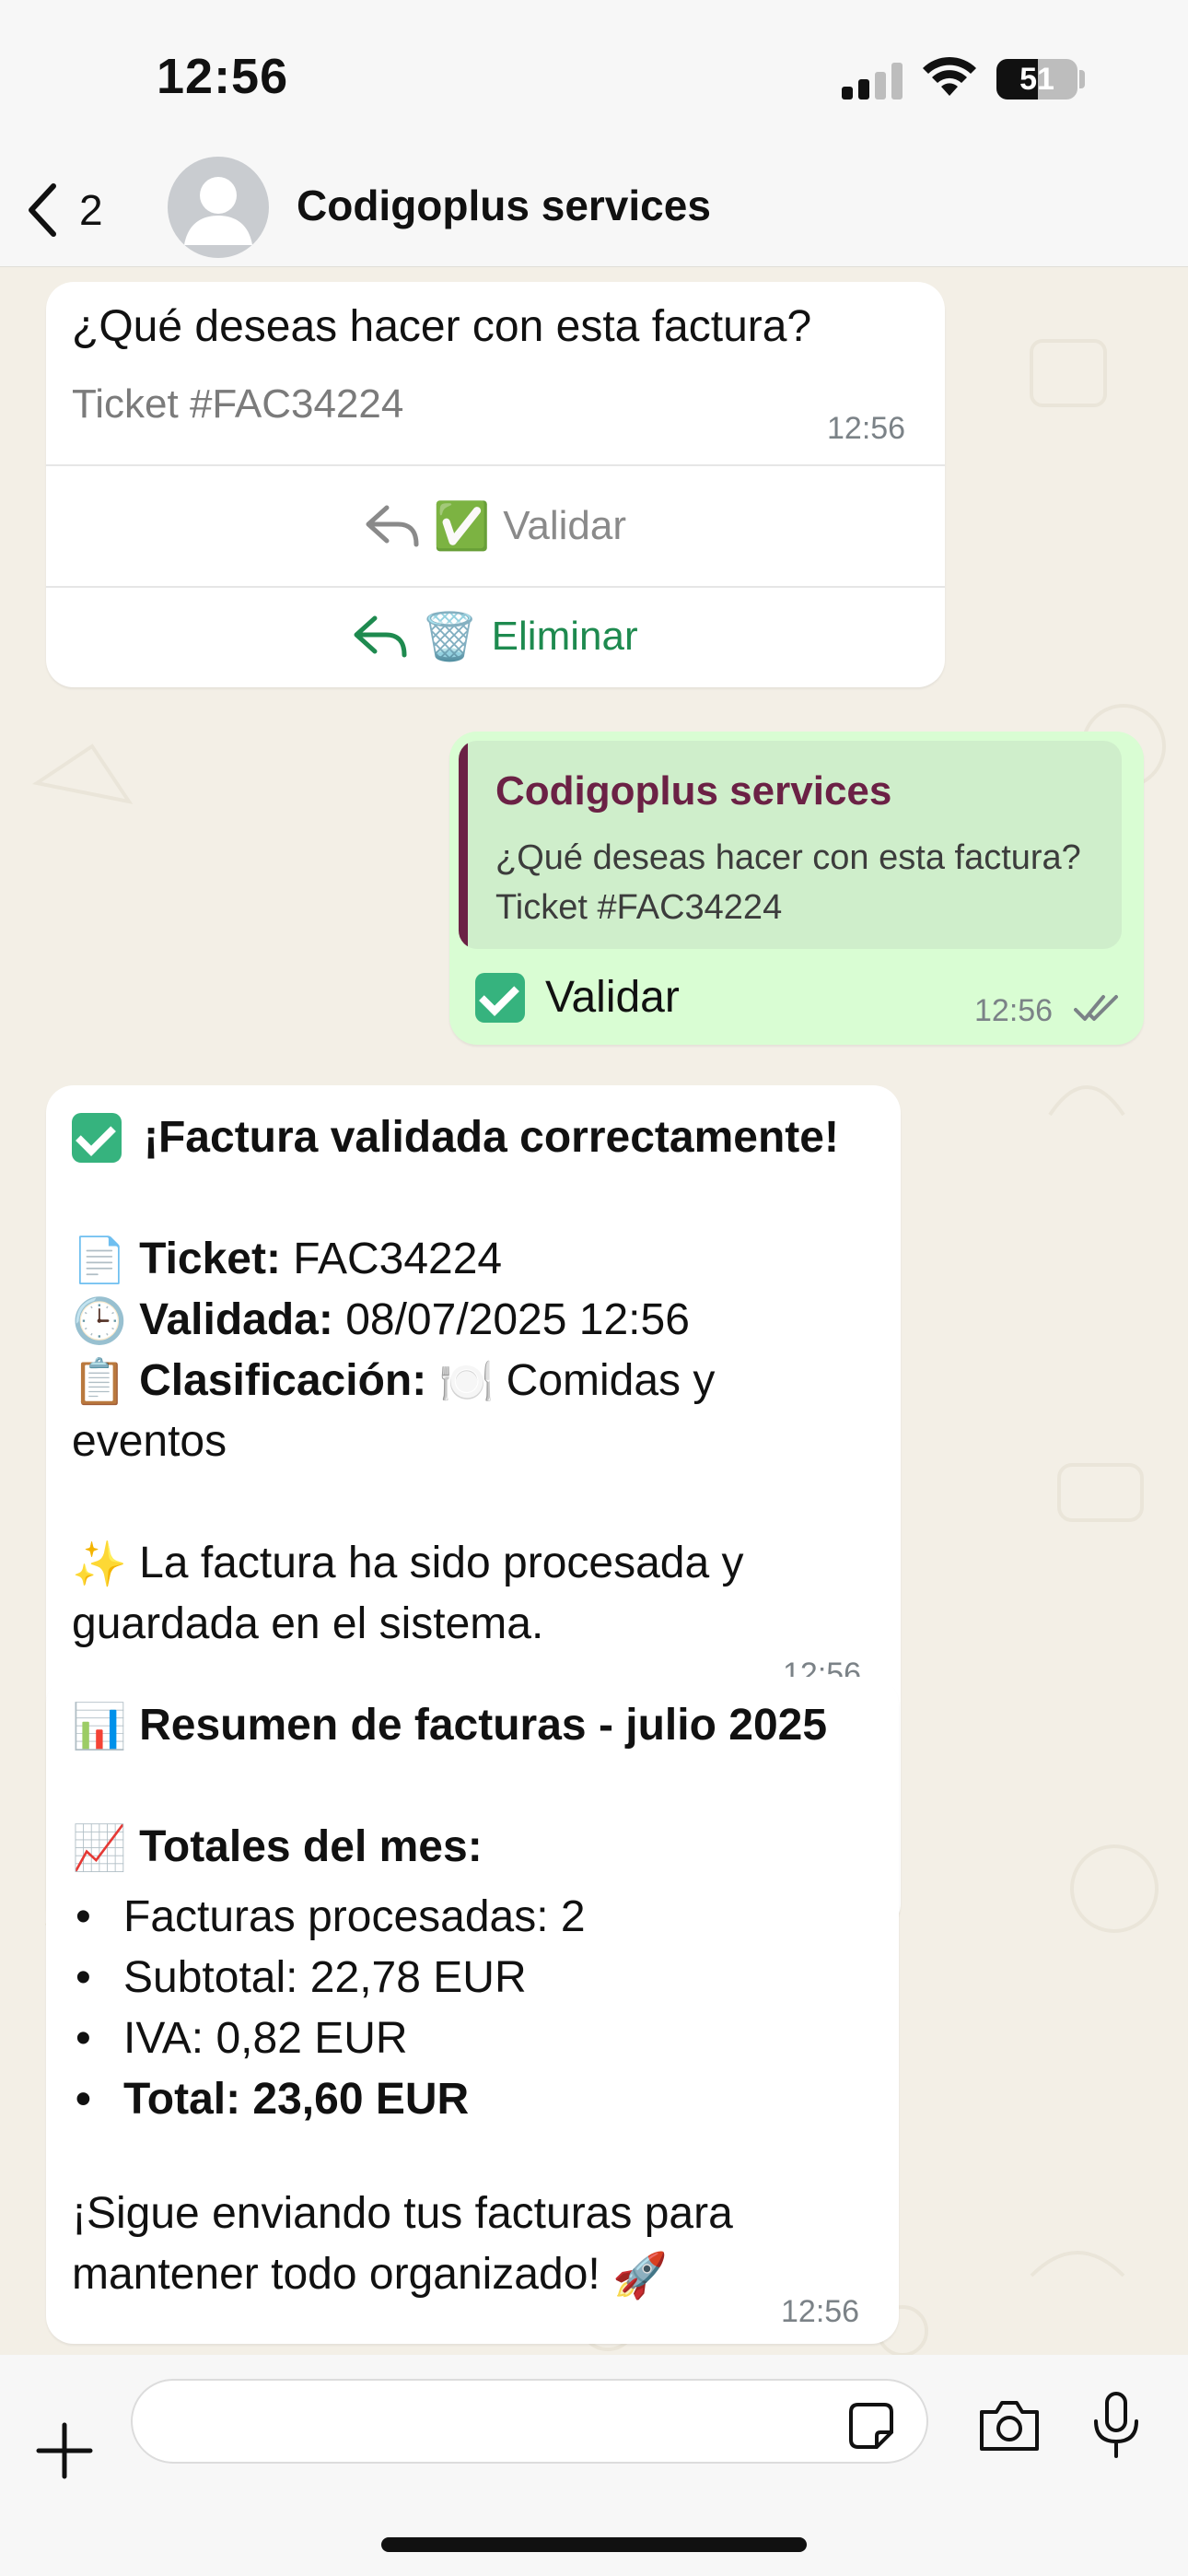 This screenshot has height=2576, width=1188. What do you see at coordinates (331, 2099) in the screenshot?
I see `list-item: Total: 23,60 EUR` at bounding box center [331, 2099].